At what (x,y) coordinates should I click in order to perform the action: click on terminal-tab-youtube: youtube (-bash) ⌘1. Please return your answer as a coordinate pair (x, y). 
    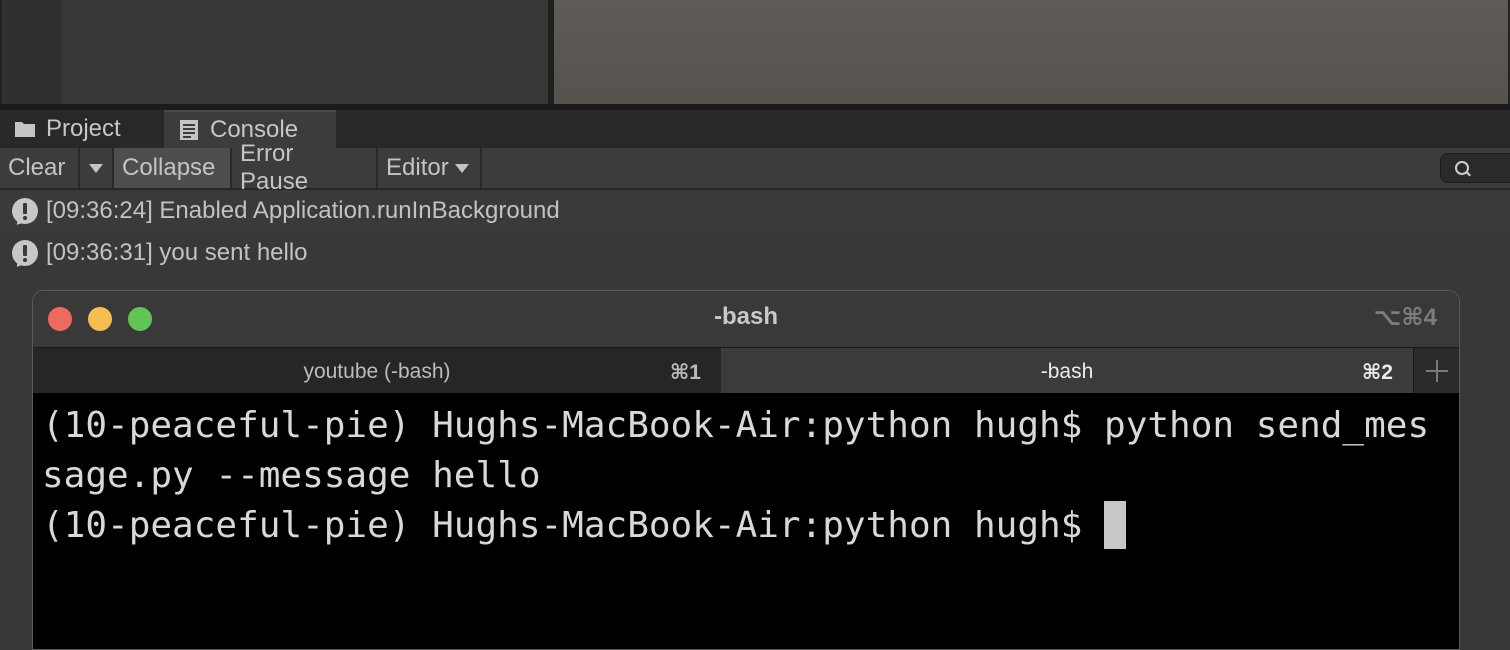
    Looking at the image, I should click on (377, 371).